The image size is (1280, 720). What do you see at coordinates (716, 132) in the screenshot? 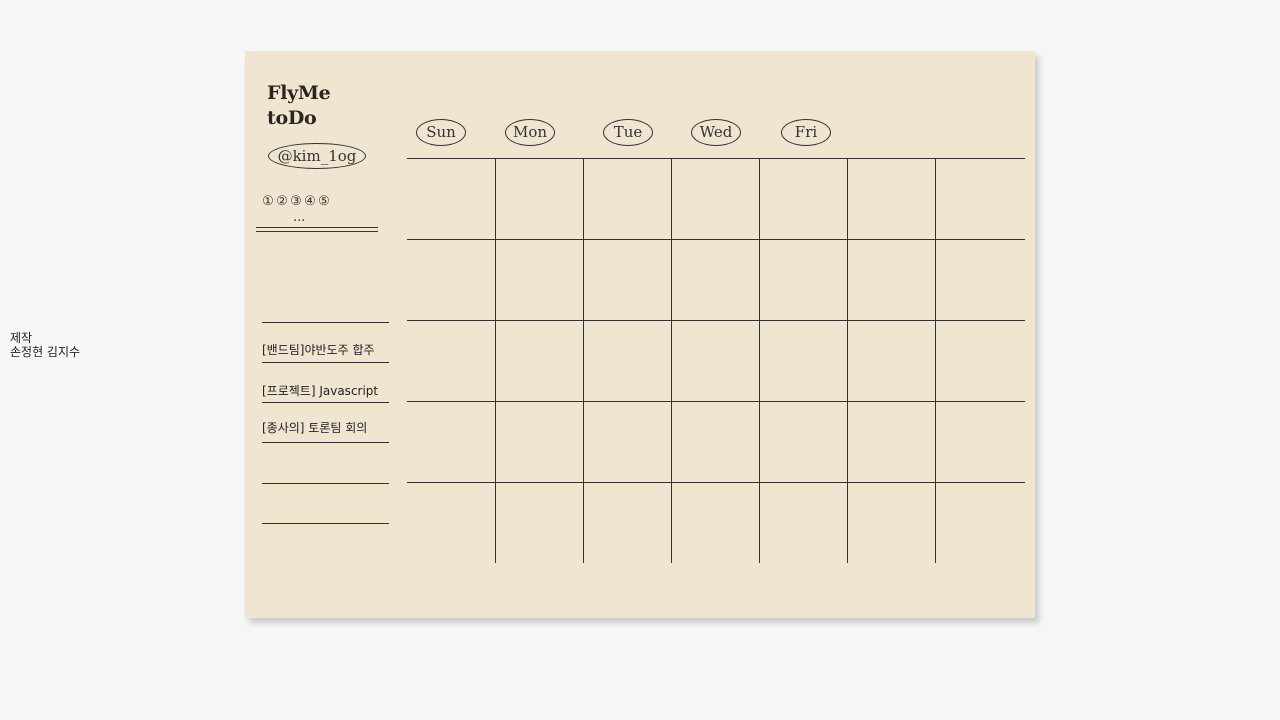
I see `day-wed: Wed` at bounding box center [716, 132].